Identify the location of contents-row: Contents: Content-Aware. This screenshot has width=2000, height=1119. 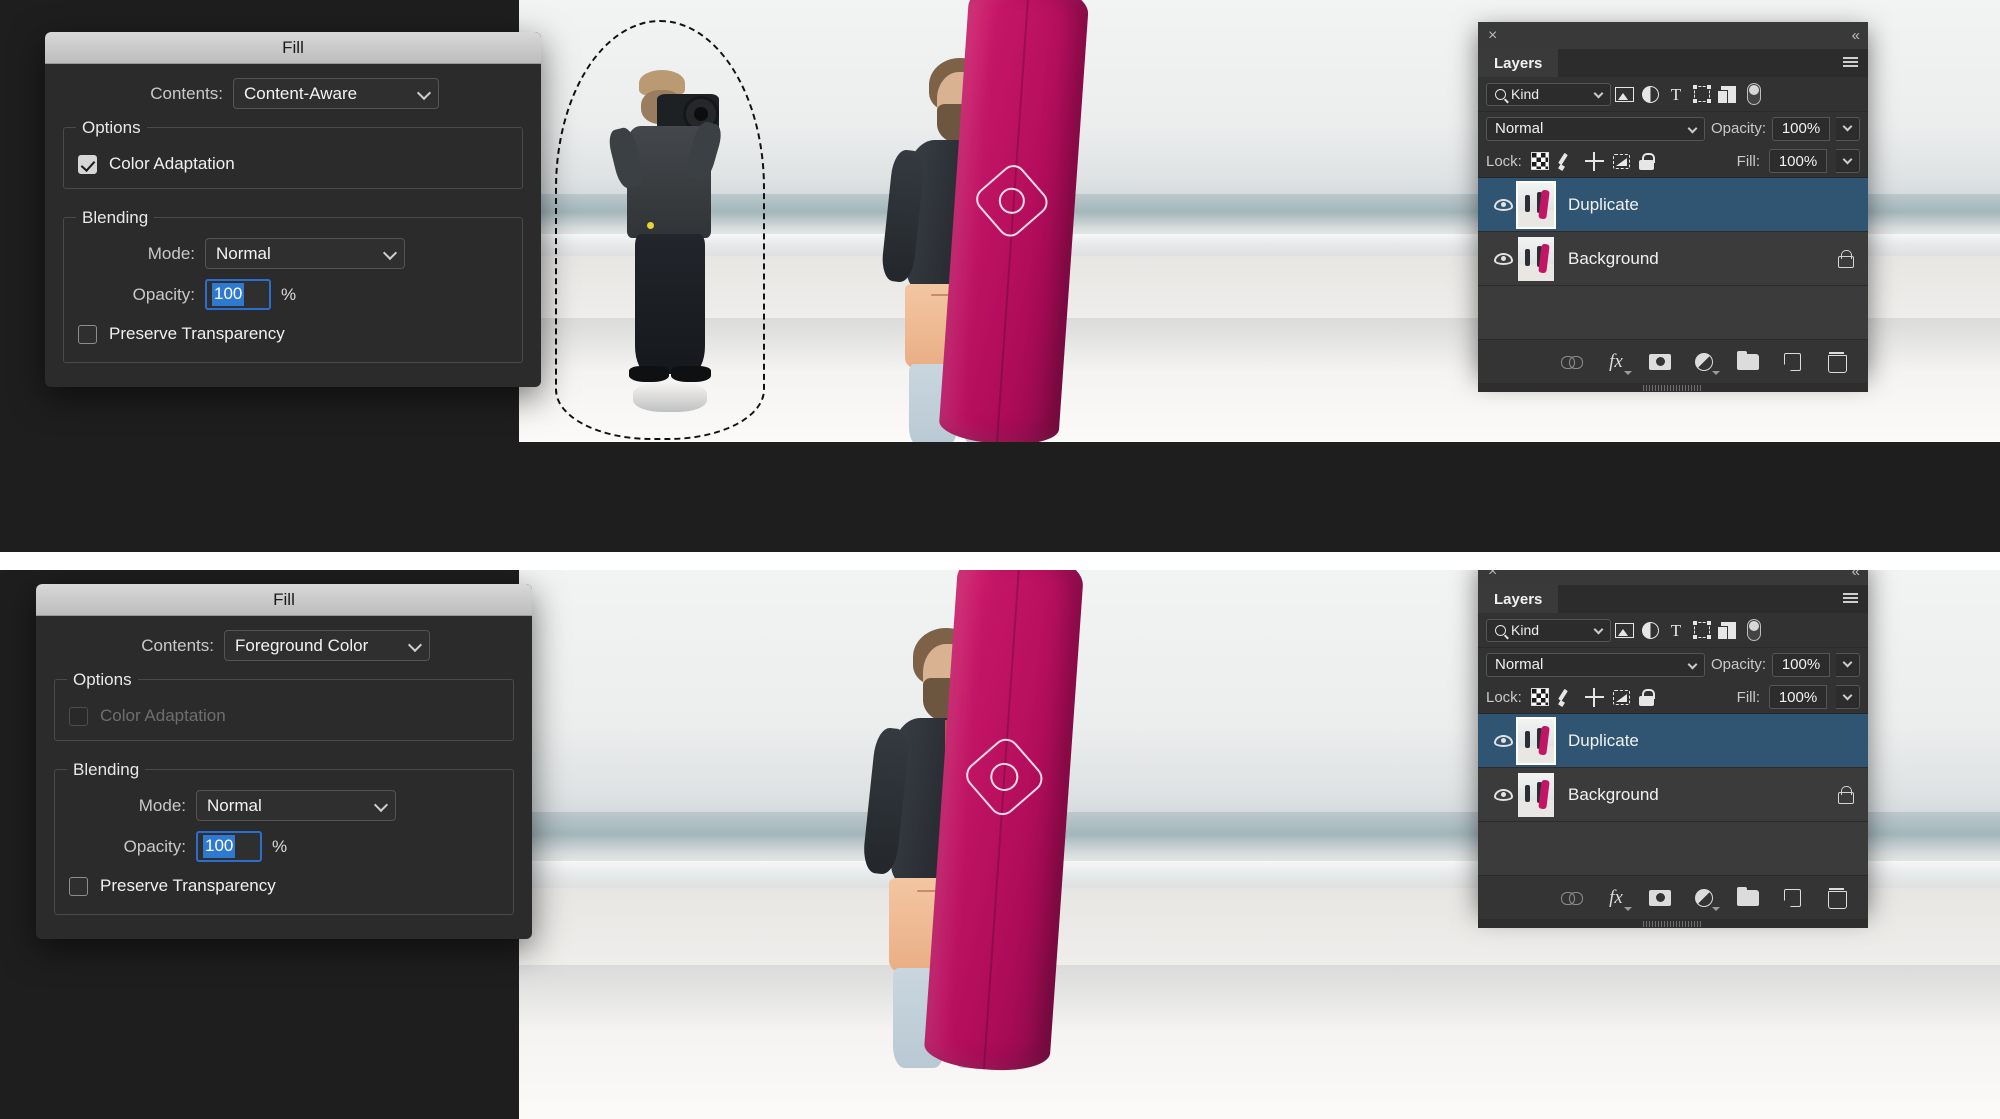
(293, 93).